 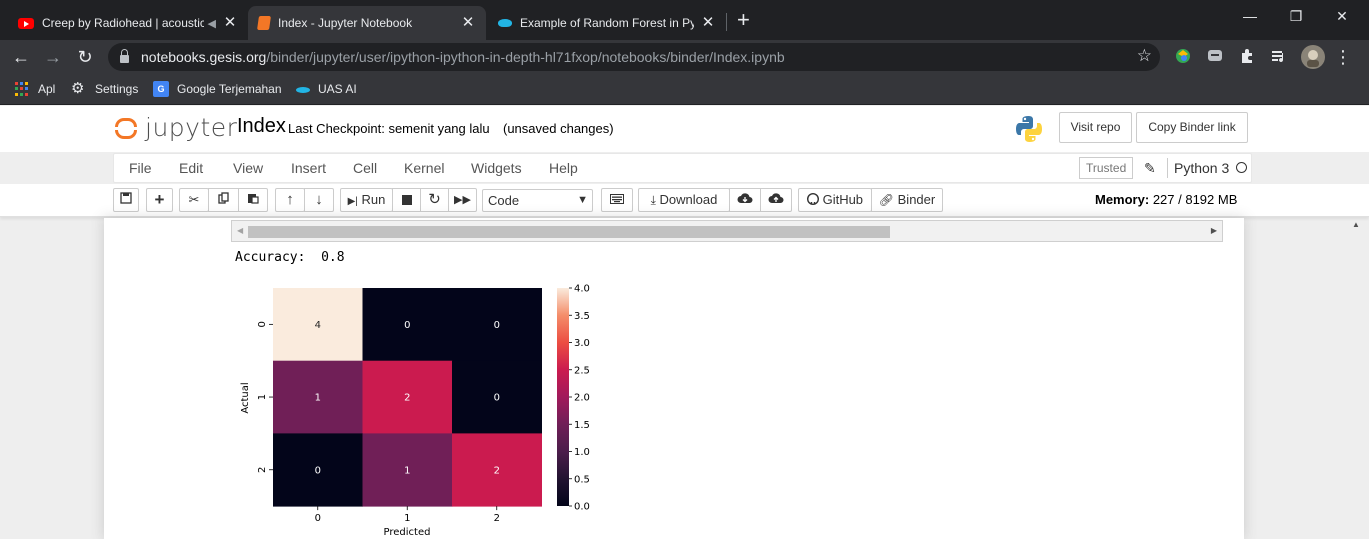 What do you see at coordinates (1215, 57) in the screenshot?
I see `extension-chat-icon` at bounding box center [1215, 57].